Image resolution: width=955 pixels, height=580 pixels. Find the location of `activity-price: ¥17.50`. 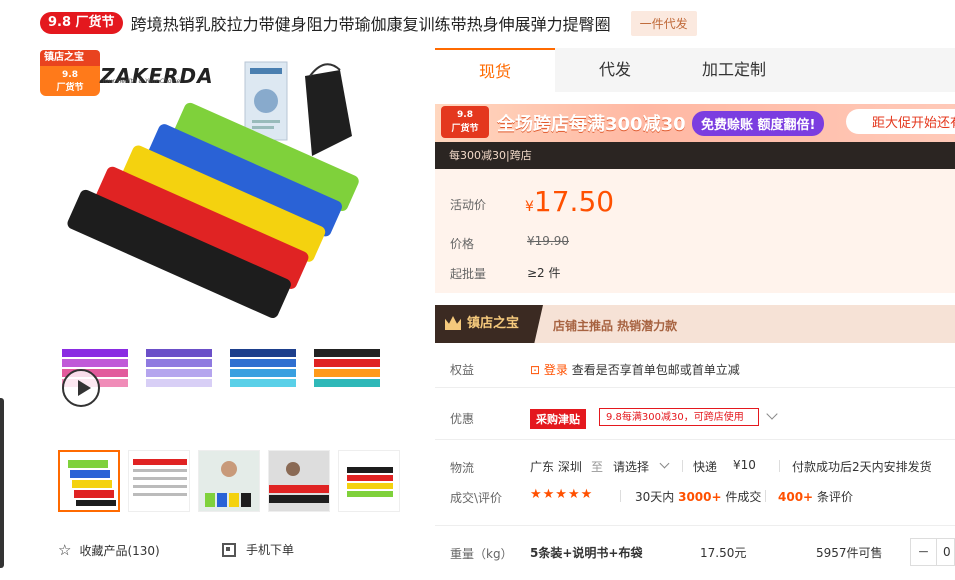

activity-price: ¥17.50 is located at coordinates (569, 201).